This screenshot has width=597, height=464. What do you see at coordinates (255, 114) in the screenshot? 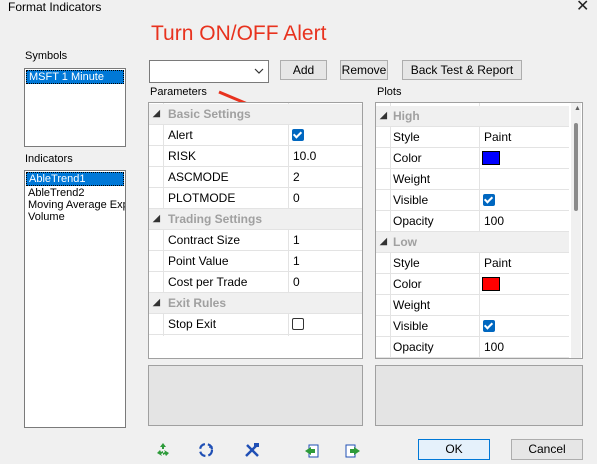
I see `category-basic-settings: ◢ Basic Settings` at bounding box center [255, 114].